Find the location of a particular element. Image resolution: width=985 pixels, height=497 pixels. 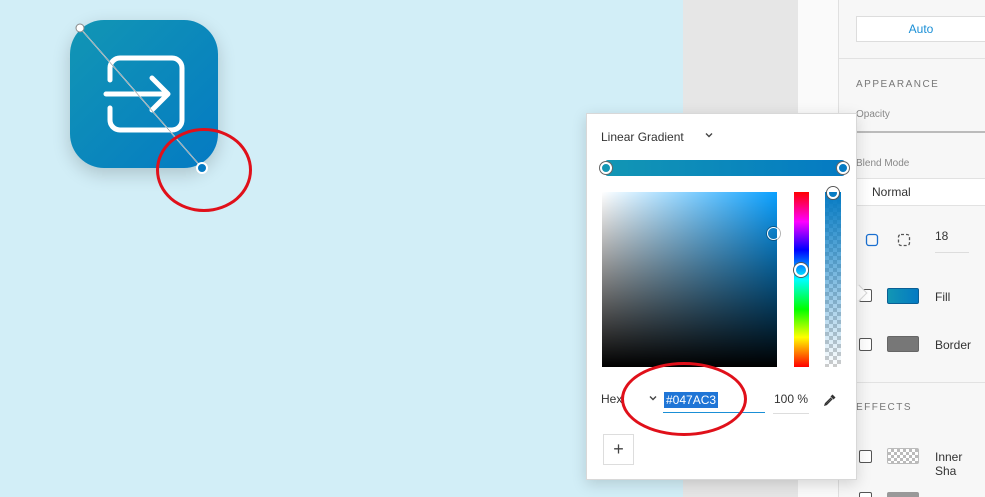

alpha-gradient is located at coordinates (833, 279).